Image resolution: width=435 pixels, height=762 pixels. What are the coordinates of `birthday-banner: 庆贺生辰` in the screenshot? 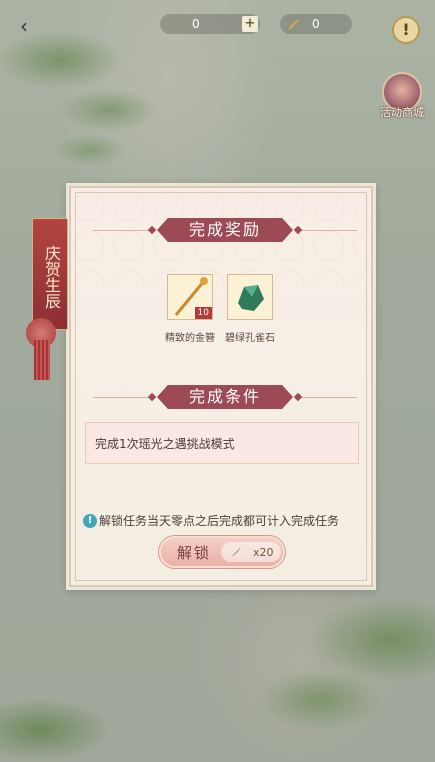 It's located at (50, 274).